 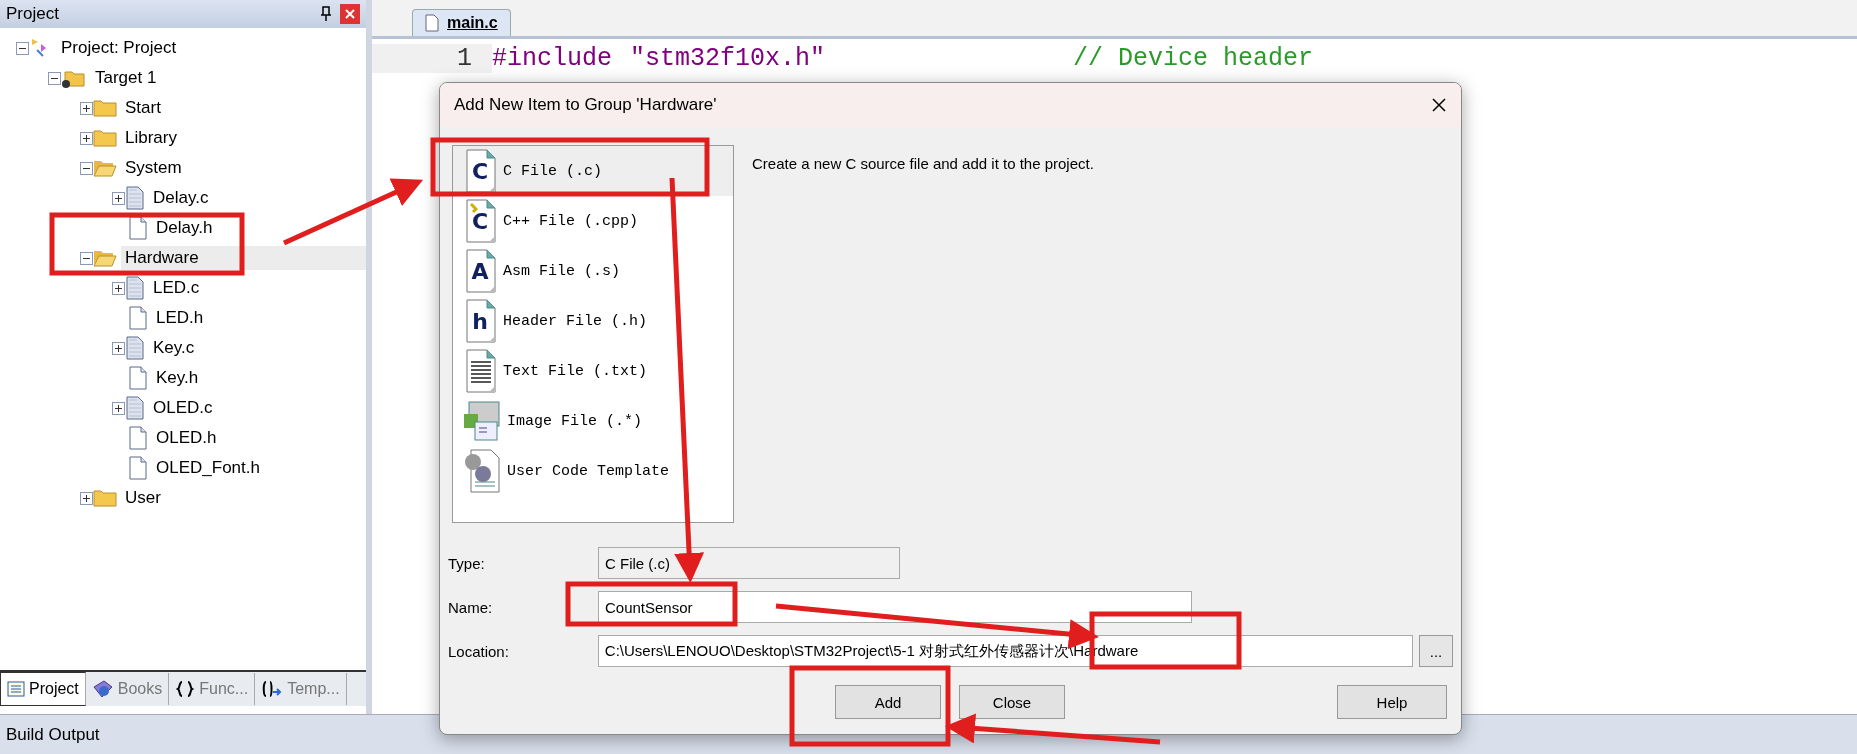 What do you see at coordinates (467, 563) in the screenshot?
I see `field-label: Type:` at bounding box center [467, 563].